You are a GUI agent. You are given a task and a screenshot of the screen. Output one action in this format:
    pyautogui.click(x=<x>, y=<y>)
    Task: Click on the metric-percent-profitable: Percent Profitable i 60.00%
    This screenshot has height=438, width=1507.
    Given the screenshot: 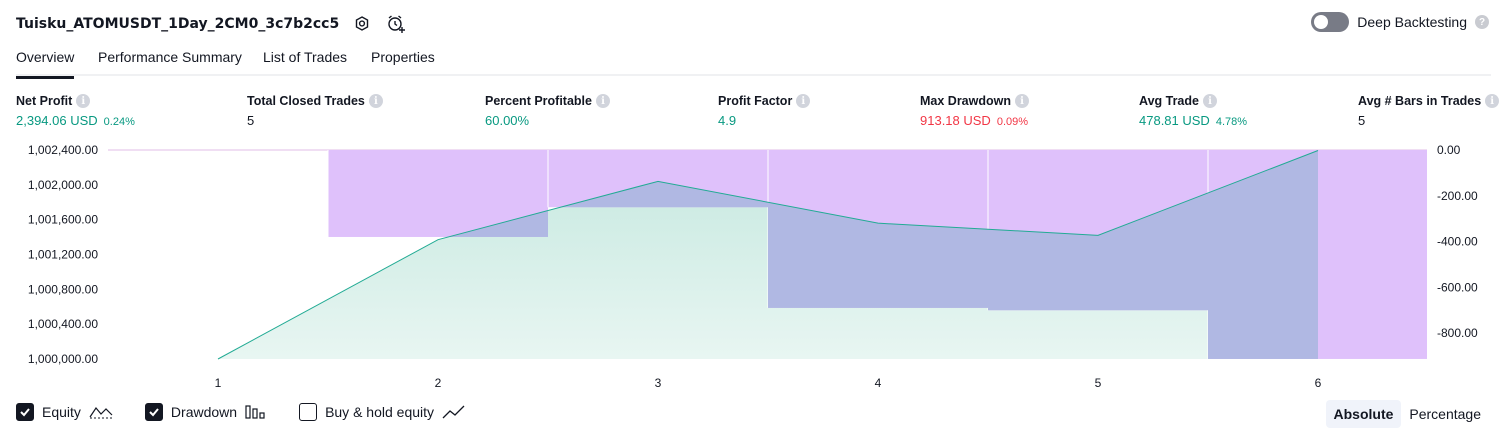 What is the action you would take?
    pyautogui.click(x=547, y=110)
    